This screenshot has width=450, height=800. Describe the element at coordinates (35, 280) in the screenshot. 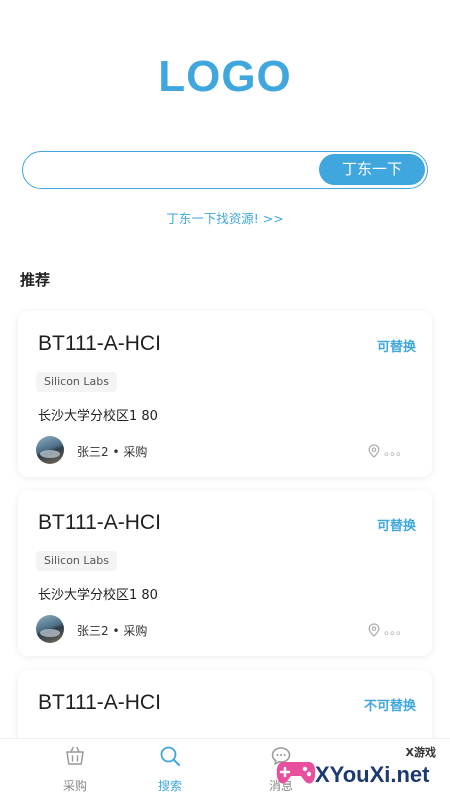

I see `section-title-recommend: 推荐` at that location.